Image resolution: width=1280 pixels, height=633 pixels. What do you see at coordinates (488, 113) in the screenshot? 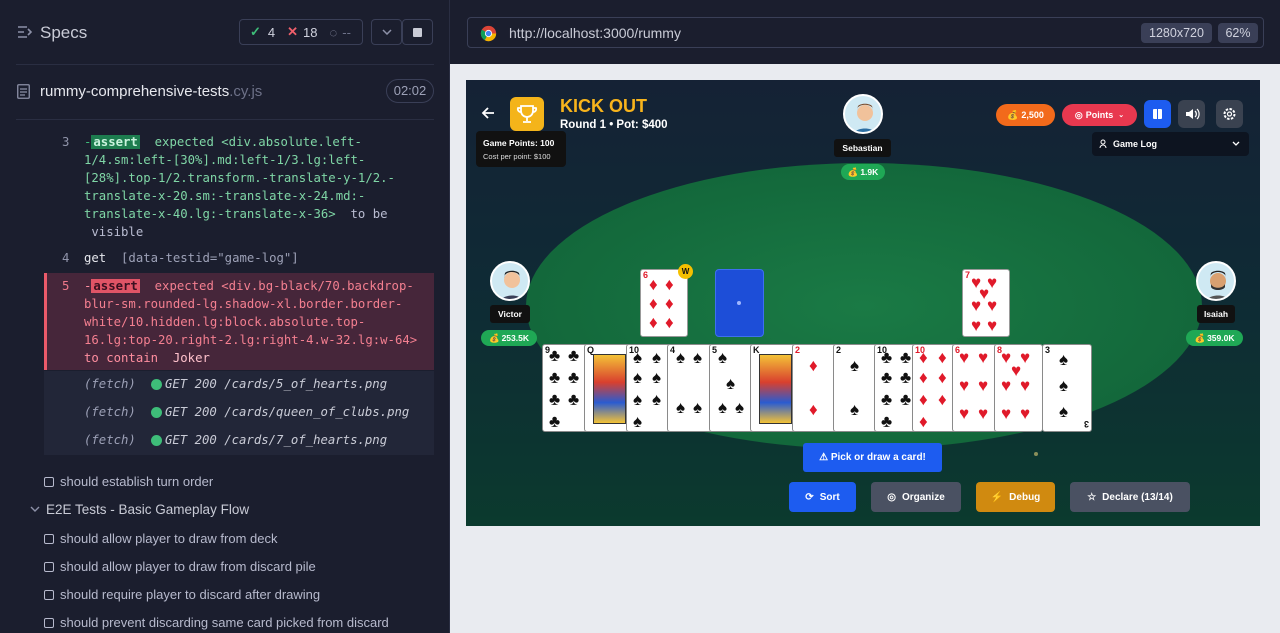
I see `back-arrow-icon` at bounding box center [488, 113].